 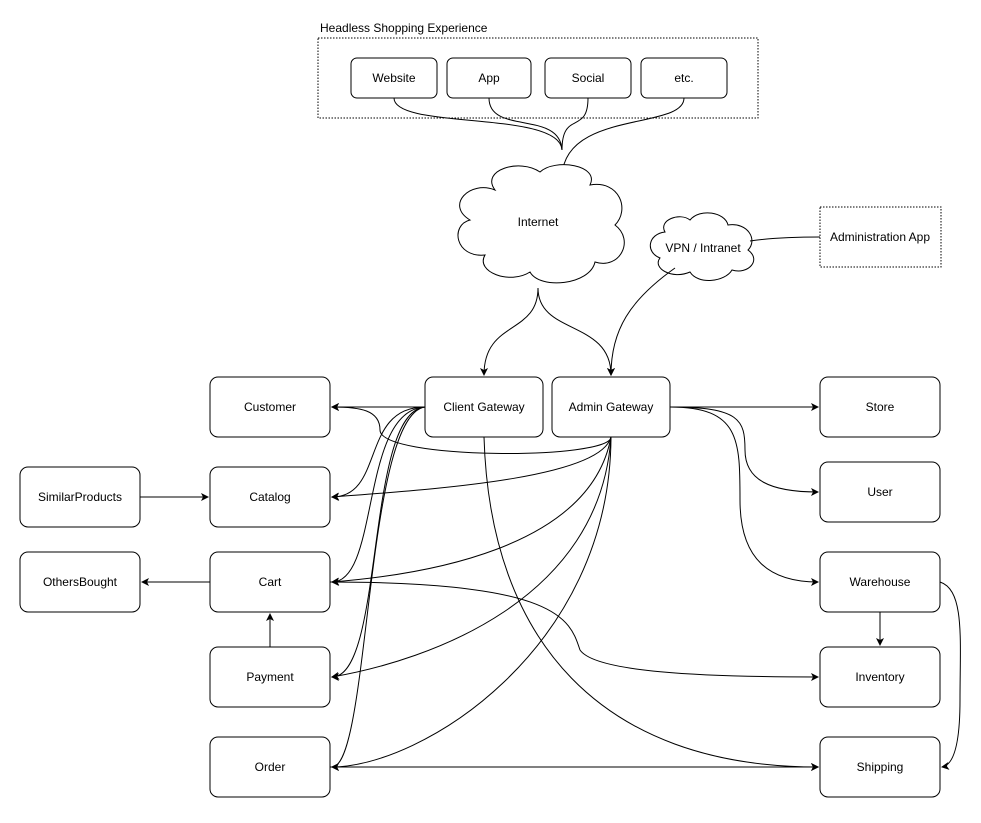 I want to click on channel-label: Social, so click(x=588, y=78).